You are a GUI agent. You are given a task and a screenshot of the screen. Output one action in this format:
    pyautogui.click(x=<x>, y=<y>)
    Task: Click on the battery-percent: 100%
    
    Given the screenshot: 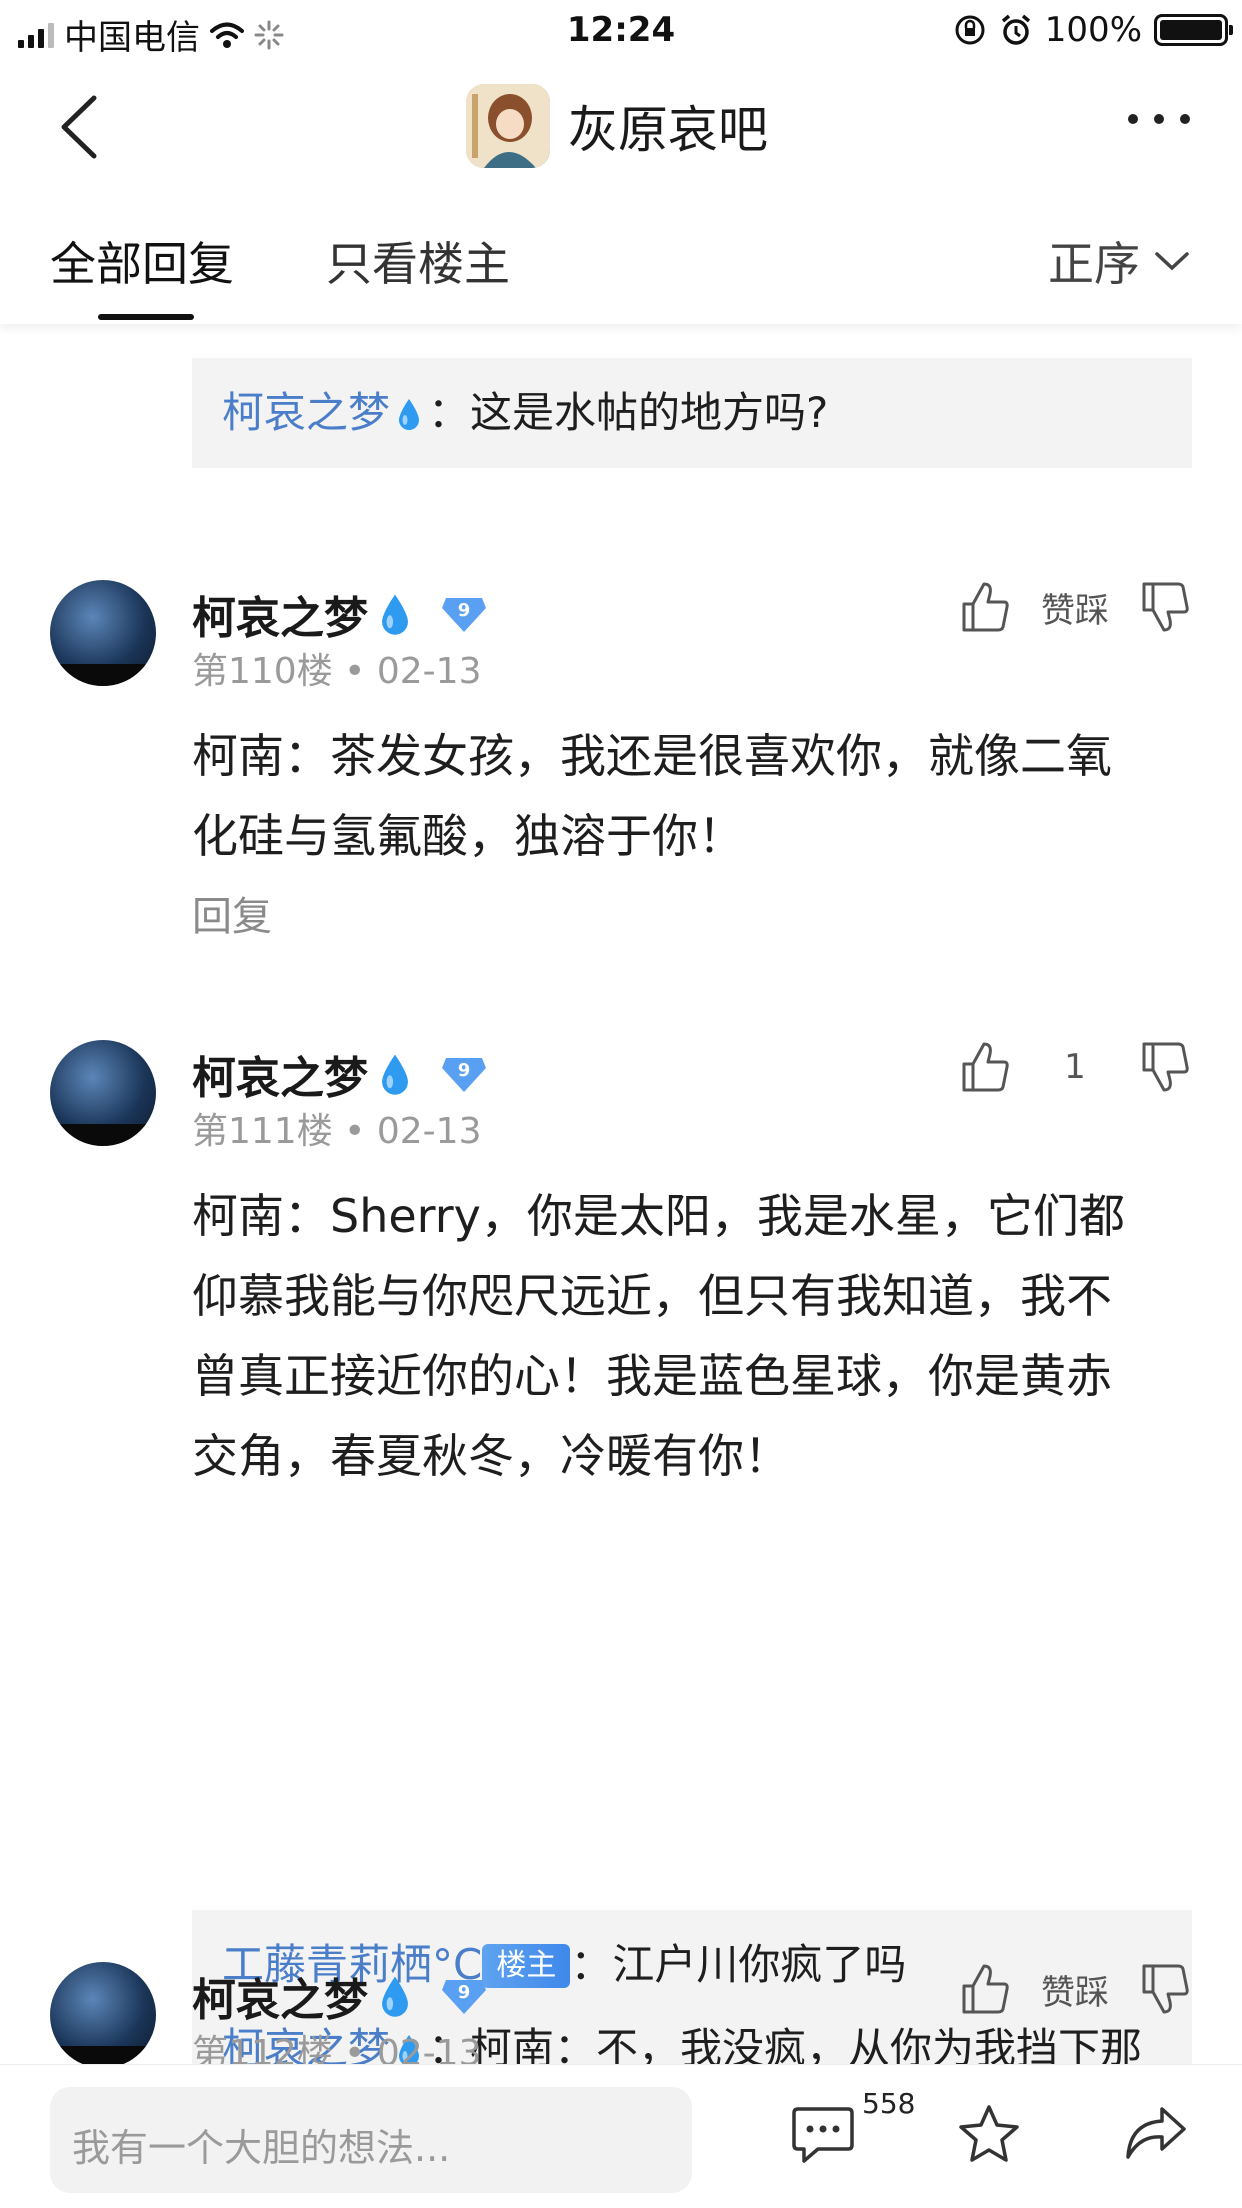 What is the action you would take?
    pyautogui.click(x=1093, y=30)
    